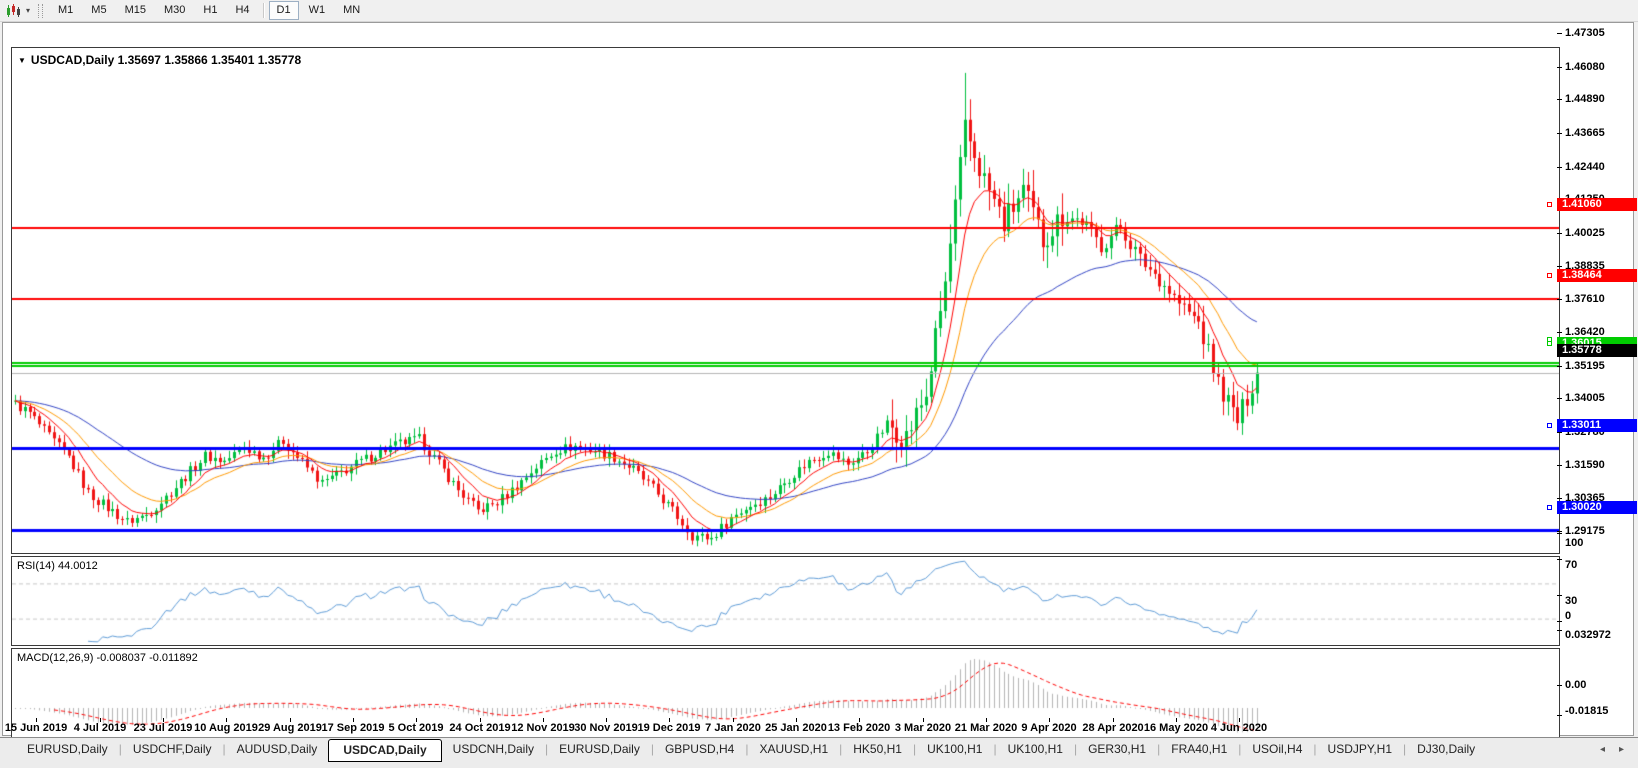  Describe the element at coordinates (1585, 465) in the screenshot. I see `price-tick-label: 1.31590` at that location.